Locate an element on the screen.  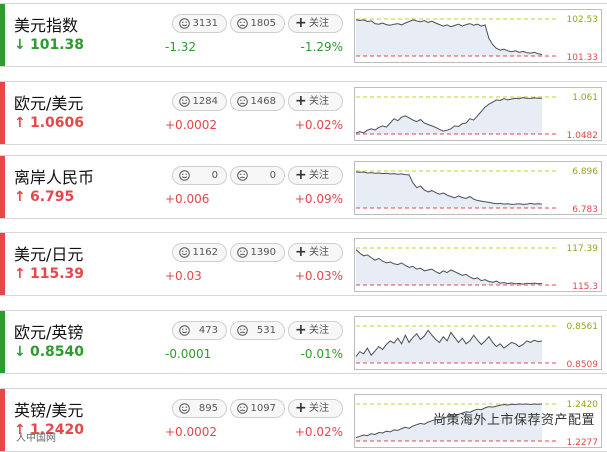
instrument-name: 美元指数 is located at coordinates (46, 25).